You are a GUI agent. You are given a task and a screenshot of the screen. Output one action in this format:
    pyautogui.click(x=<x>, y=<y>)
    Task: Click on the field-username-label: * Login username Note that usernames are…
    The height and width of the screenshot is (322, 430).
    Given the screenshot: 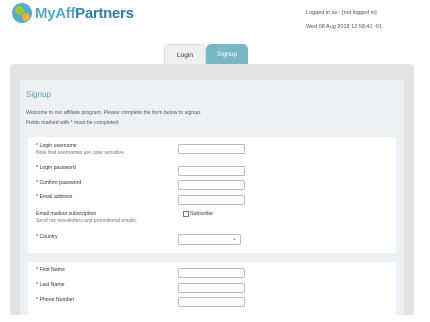 What is the action you would take?
    pyautogui.click(x=81, y=149)
    